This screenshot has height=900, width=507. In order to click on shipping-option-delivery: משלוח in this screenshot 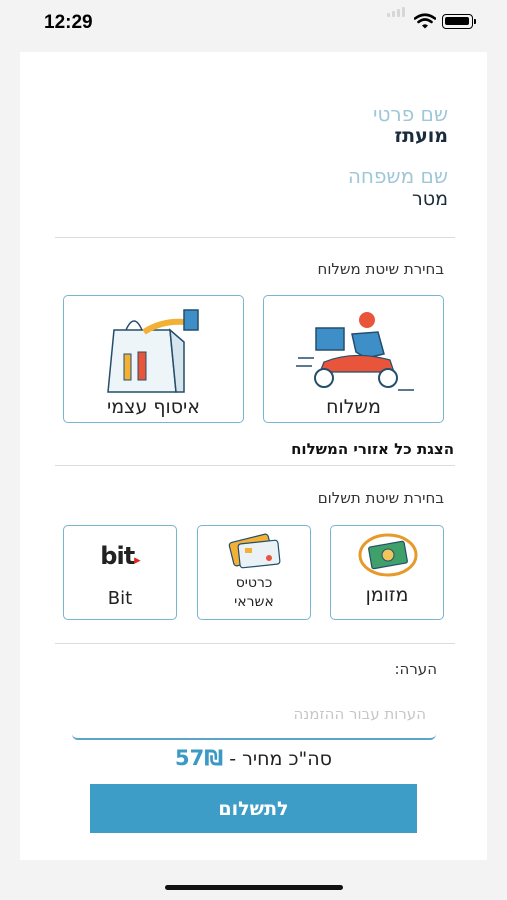, I will do `click(353, 359)`.